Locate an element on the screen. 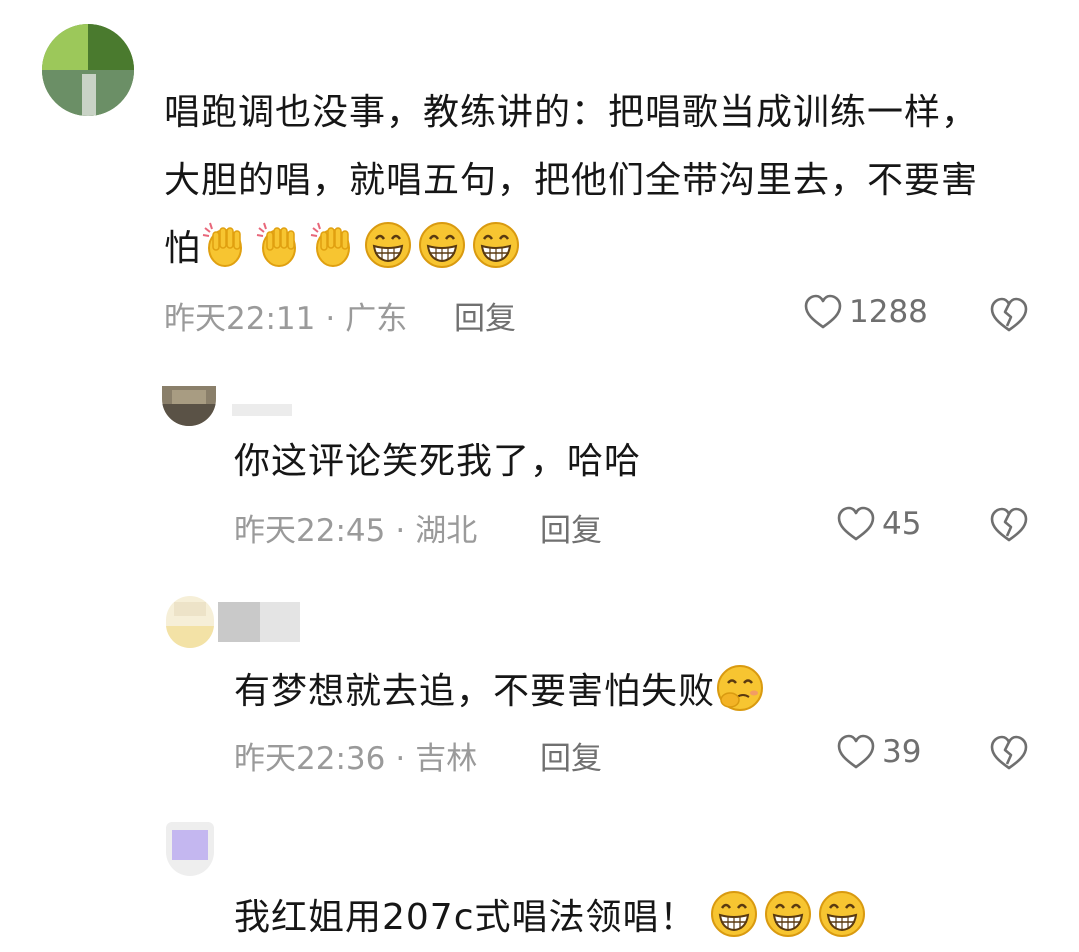 Image resolution: width=1079 pixels, height=952 pixels. like-button: 1288 is located at coordinates (865, 312).